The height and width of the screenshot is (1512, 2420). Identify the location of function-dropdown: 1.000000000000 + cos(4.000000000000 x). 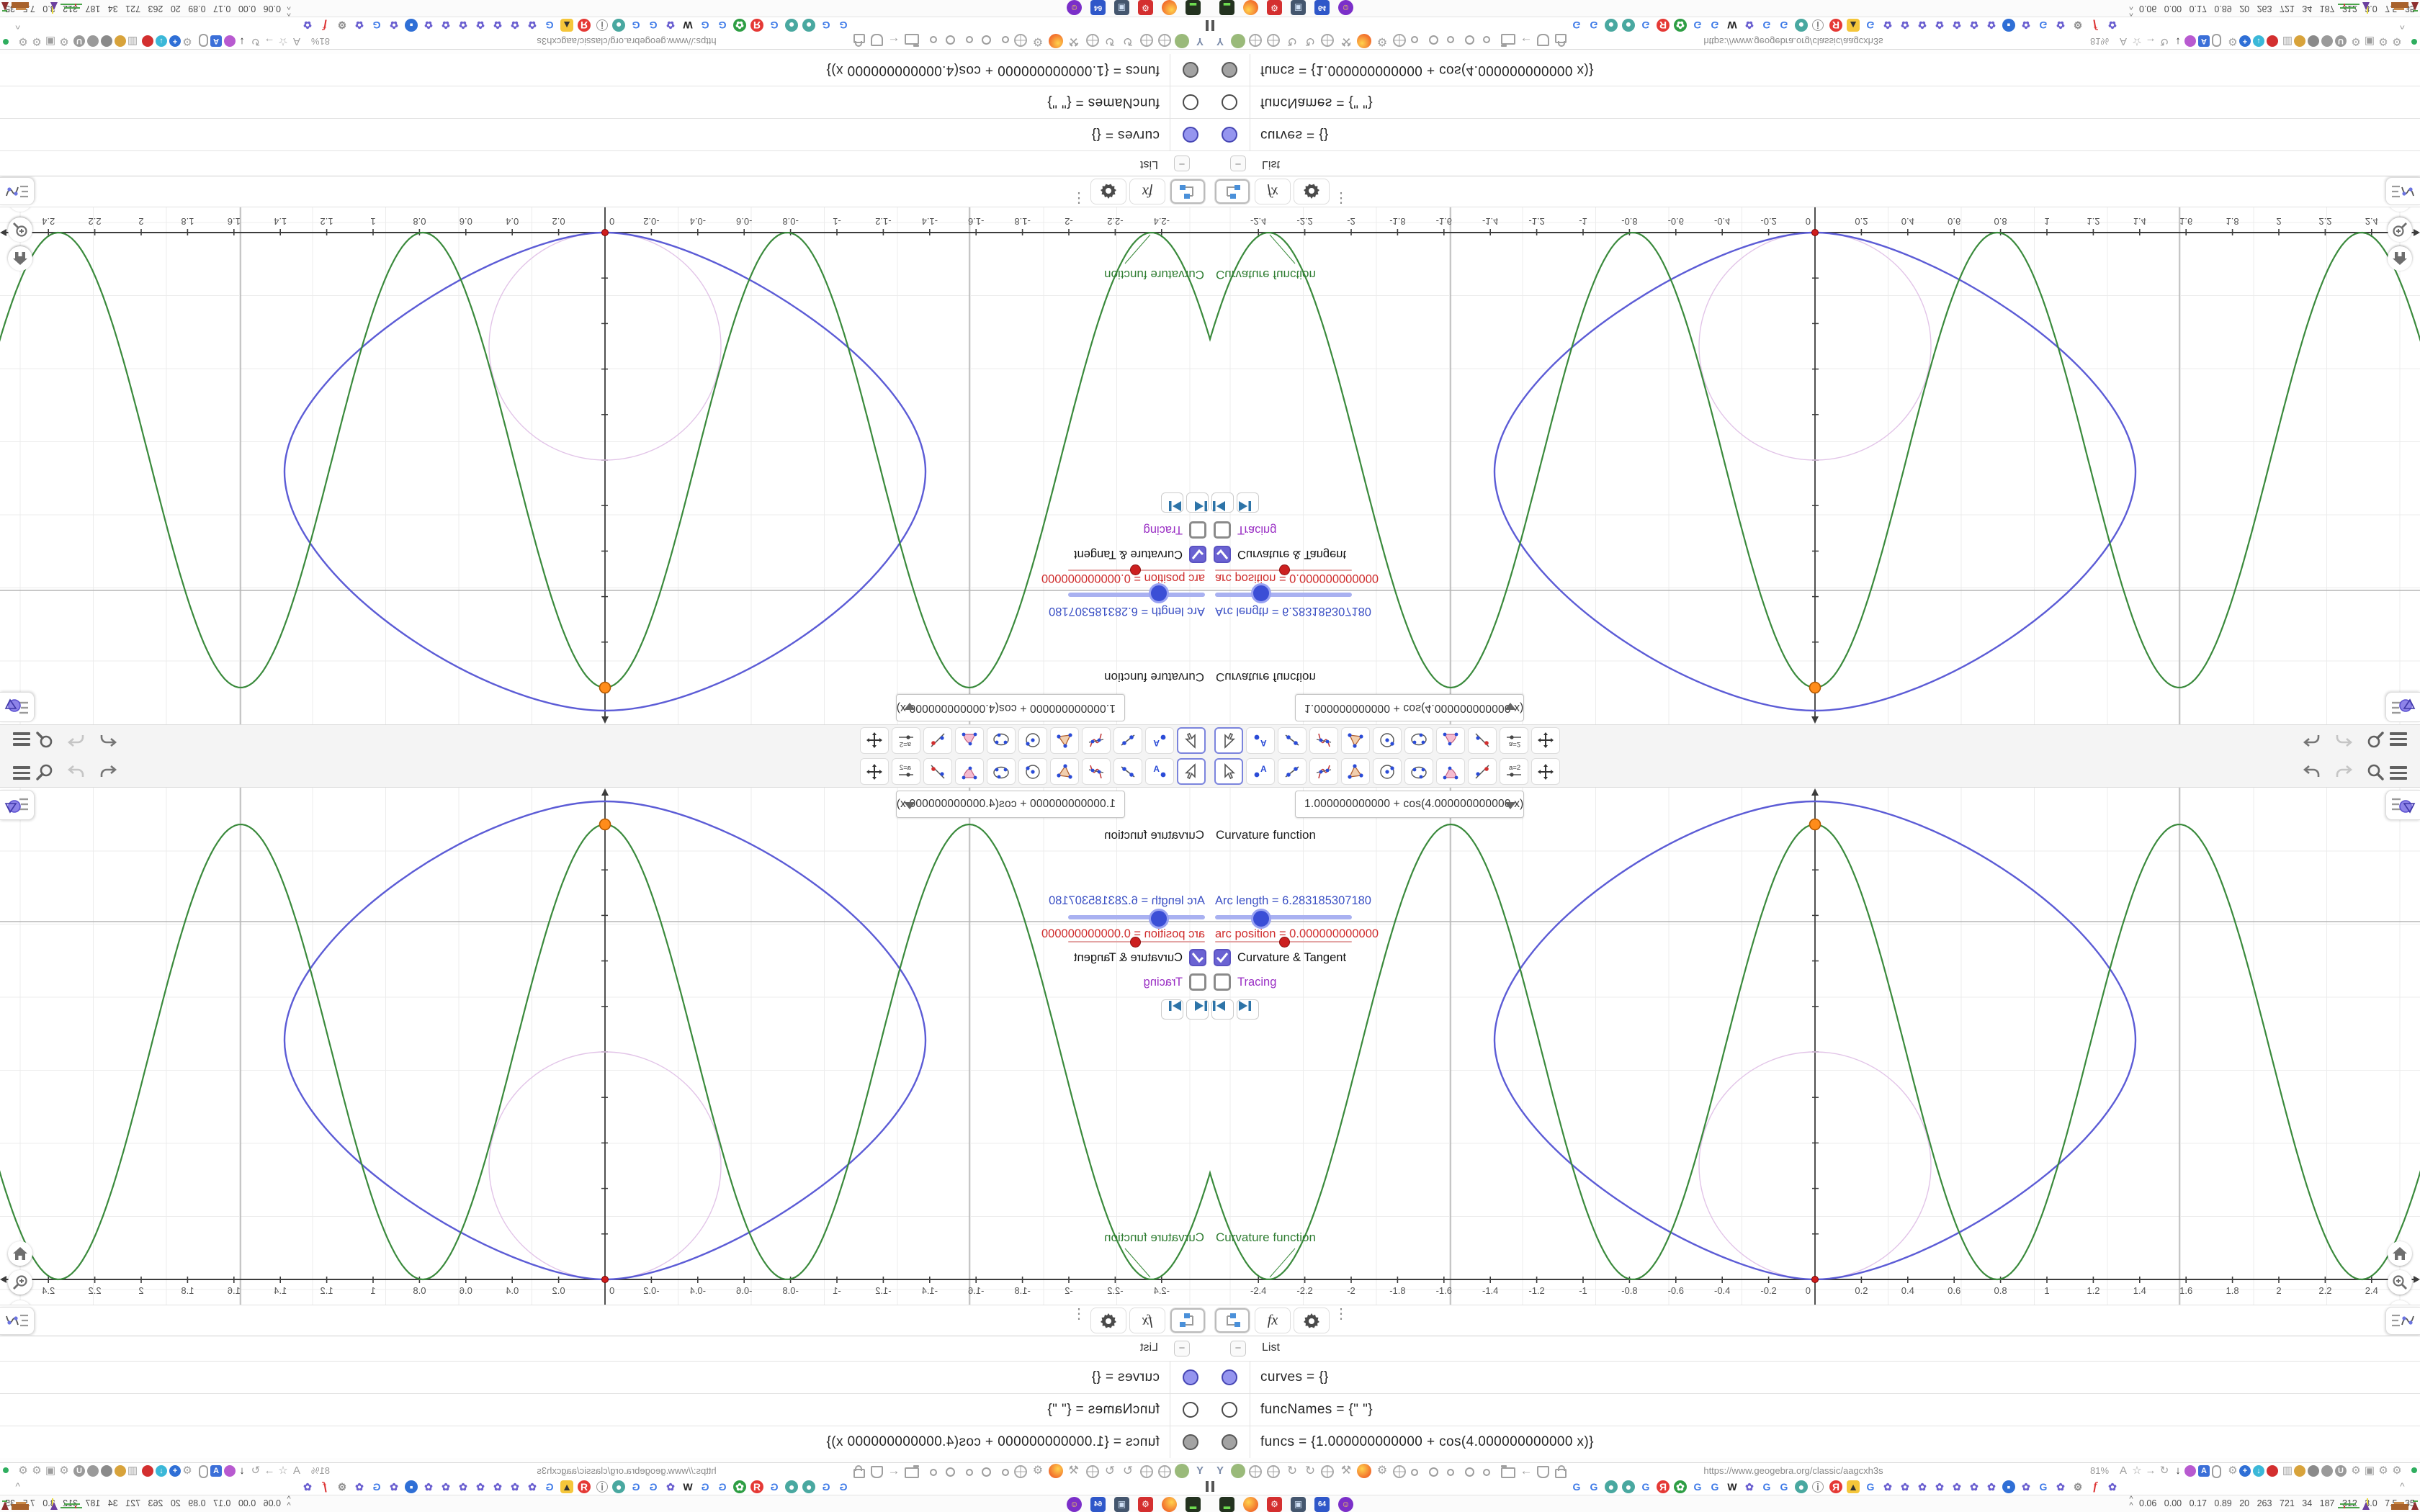
(1010, 804).